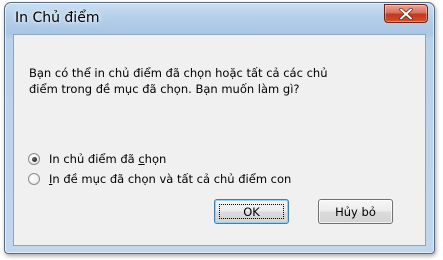 Image resolution: width=443 pixels, height=260 pixels. I want to click on radio-option-selected-topic: In chủ điểm đã chọn, so click(97, 159).